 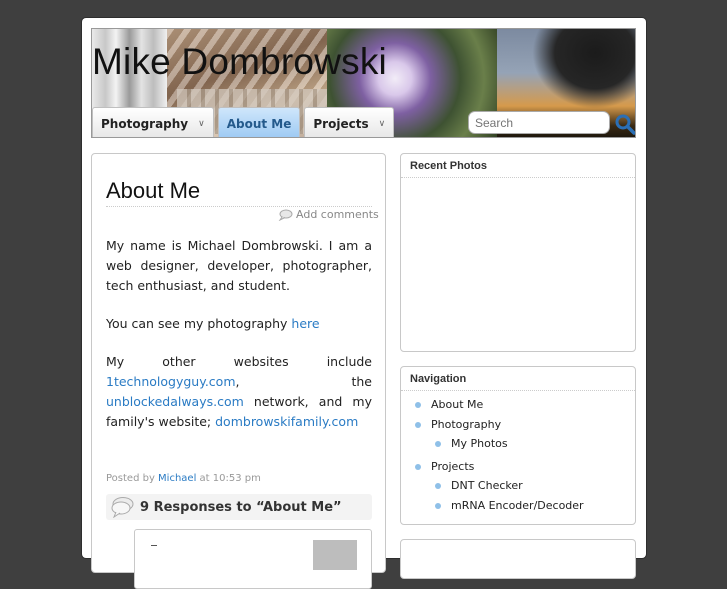 I want to click on sidebar-item-dnt-checker: DNT Checker, so click(x=534, y=486).